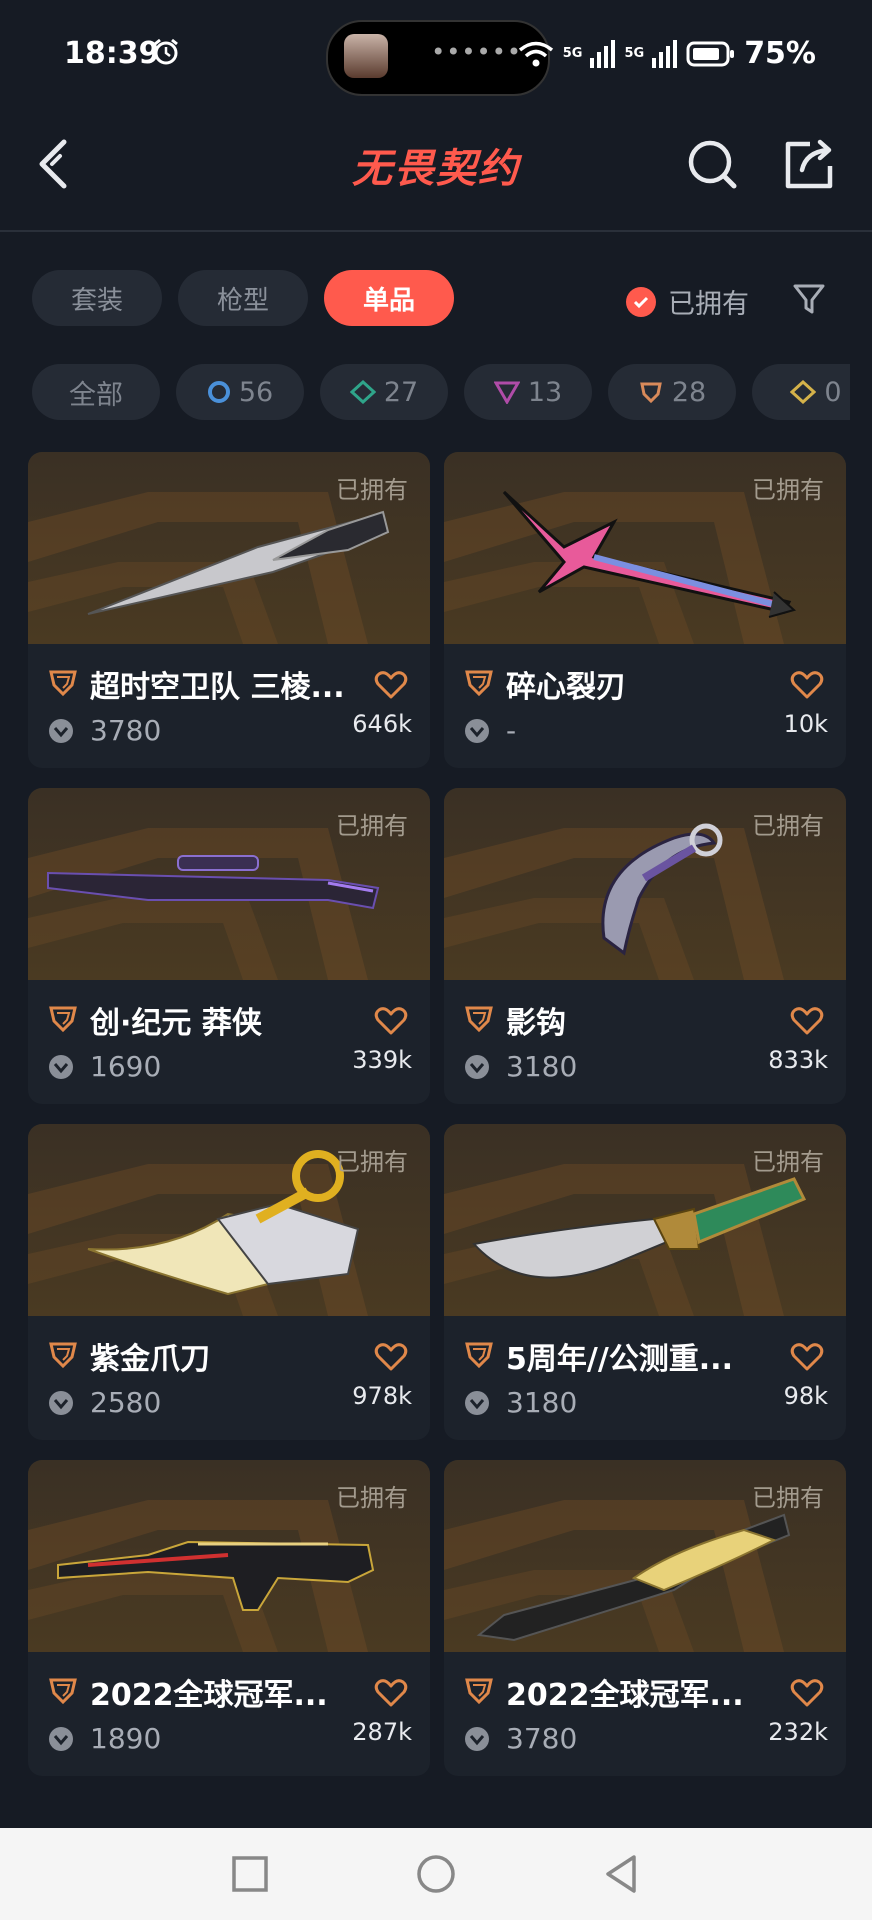  Describe the element at coordinates (389, 298) in the screenshot. I see `tab-single-items: 单品` at that location.